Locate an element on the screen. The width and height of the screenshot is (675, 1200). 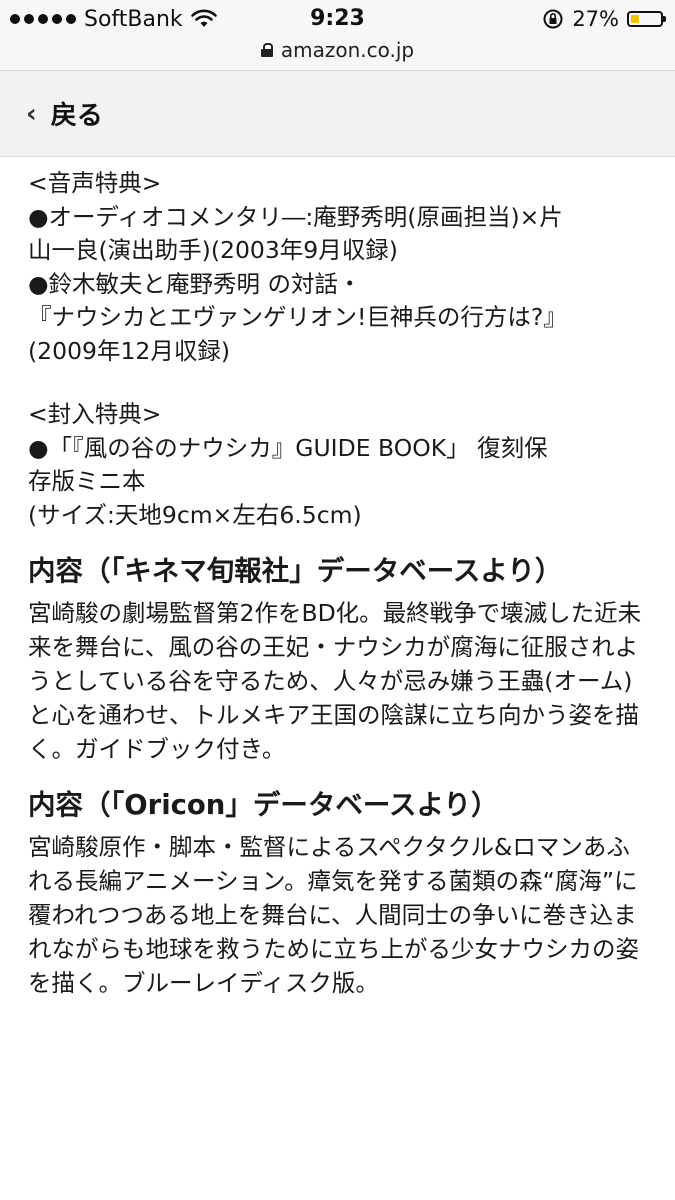
status-indicators: 27% is located at coordinates (604, 19).